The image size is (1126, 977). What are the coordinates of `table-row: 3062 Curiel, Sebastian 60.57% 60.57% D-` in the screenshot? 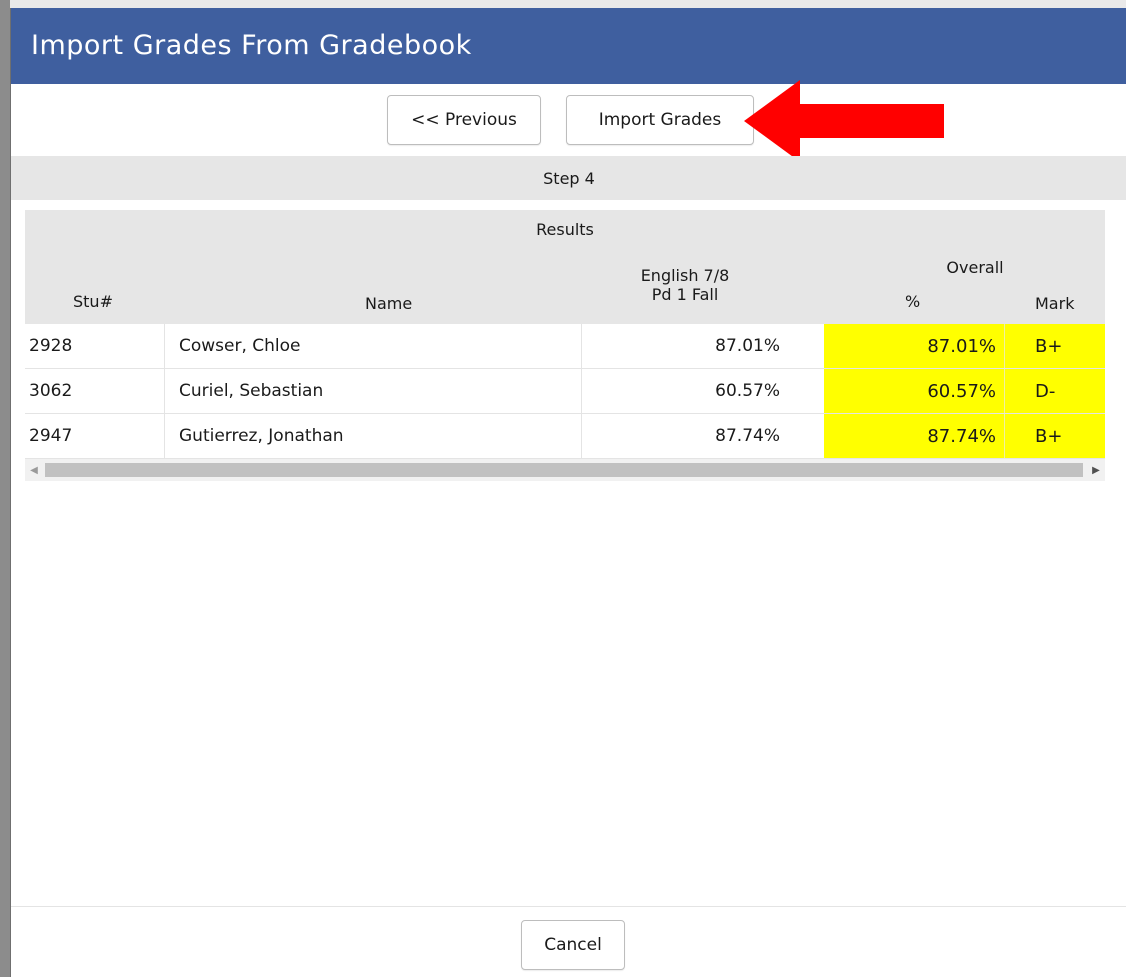 It's located at (565, 391).